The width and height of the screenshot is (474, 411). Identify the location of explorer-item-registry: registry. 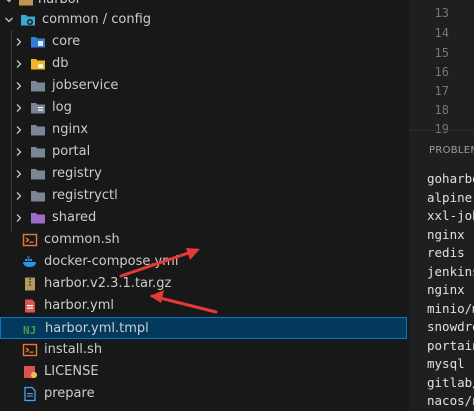
(203, 174).